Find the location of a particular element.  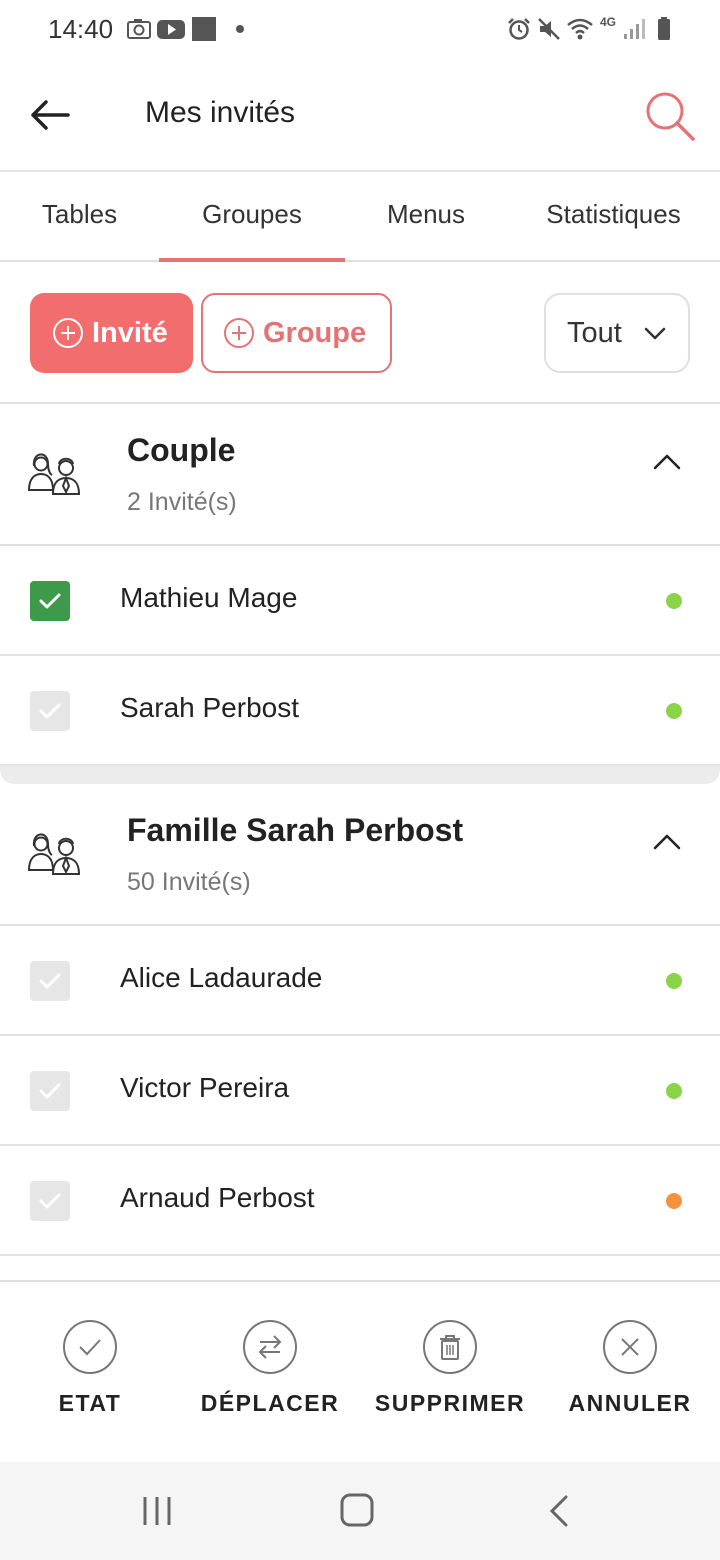

annuler-button: ANNULER is located at coordinates (630, 1373).